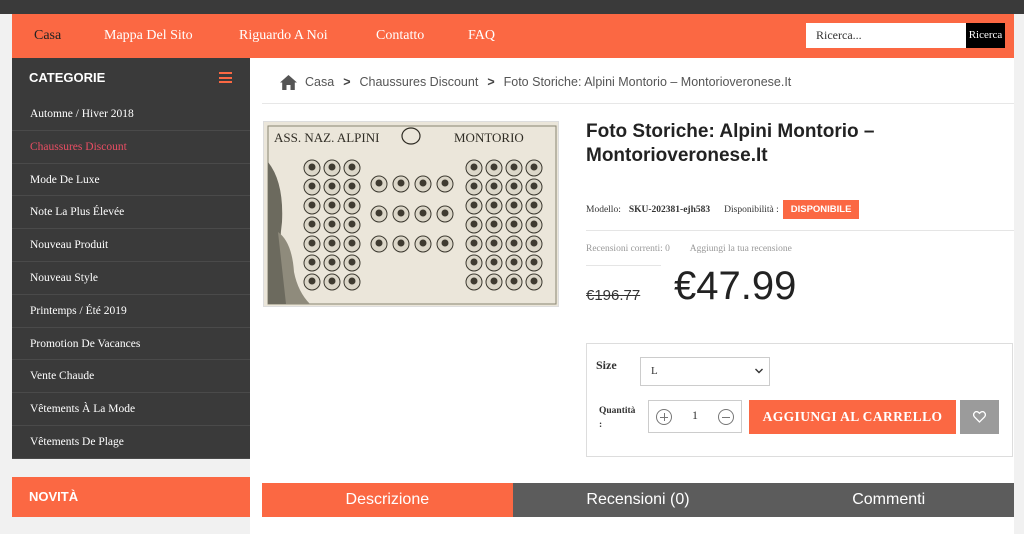 This screenshot has height=534, width=1024. Describe the element at coordinates (131, 497) in the screenshot. I see `new-arrivals-header: NOVITÀ` at that location.